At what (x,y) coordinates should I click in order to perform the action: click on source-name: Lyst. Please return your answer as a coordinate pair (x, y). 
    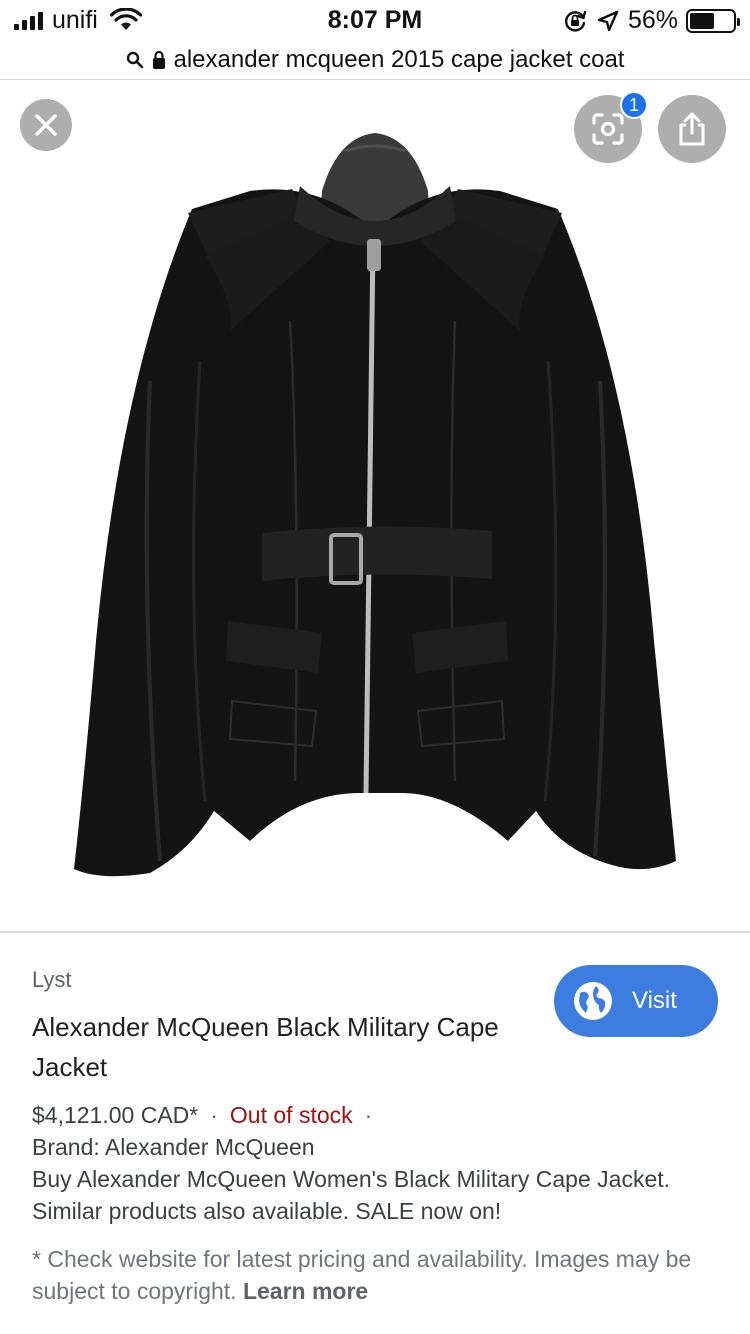
    Looking at the image, I should click on (52, 979).